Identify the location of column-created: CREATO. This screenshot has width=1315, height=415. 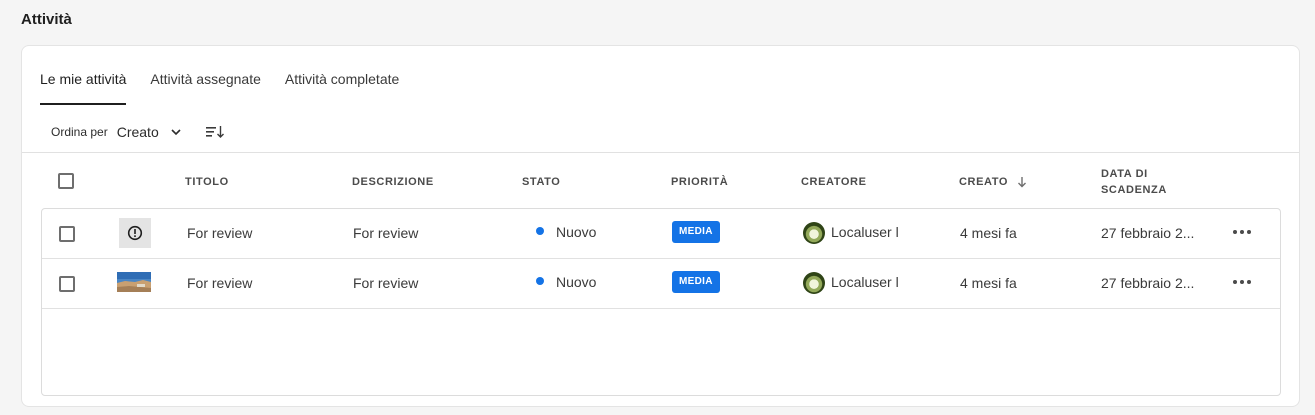
(993, 182).